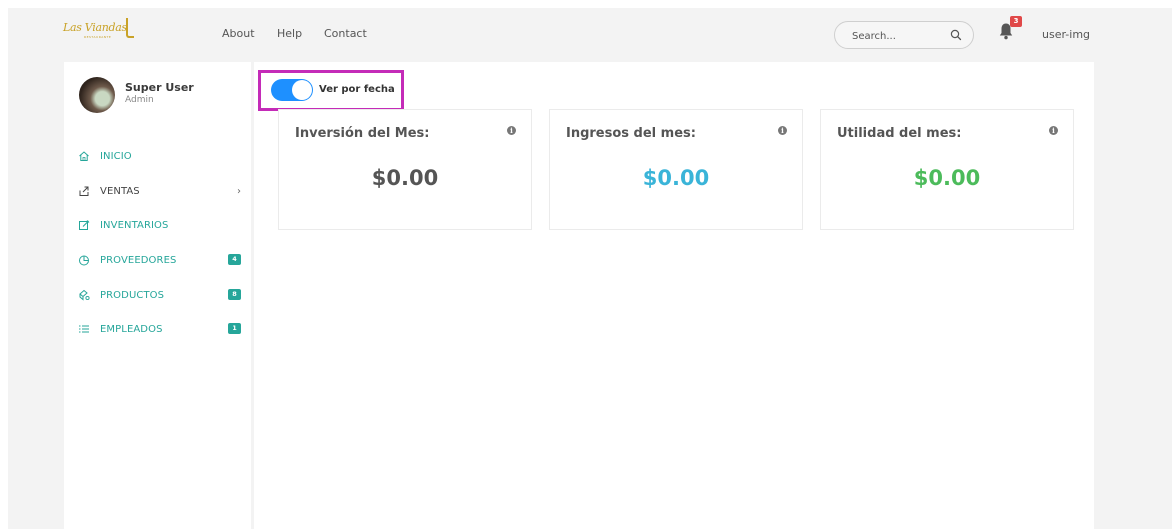 This screenshot has height=529, width=1172. Describe the element at coordinates (238, 33) in the screenshot. I see `nav-link-about: About` at that location.